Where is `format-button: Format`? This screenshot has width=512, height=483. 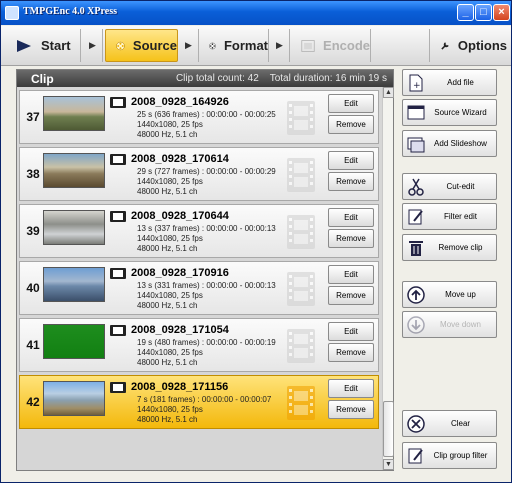
format-button: Format is located at coordinates (234, 45).